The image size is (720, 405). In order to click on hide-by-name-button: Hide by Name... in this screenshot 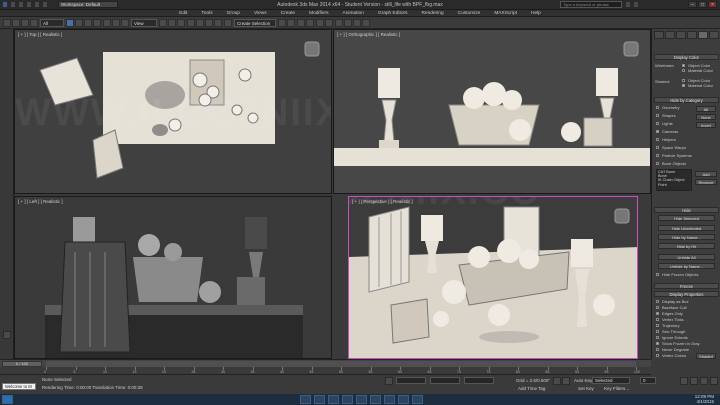, I will do `click(686, 237)`.